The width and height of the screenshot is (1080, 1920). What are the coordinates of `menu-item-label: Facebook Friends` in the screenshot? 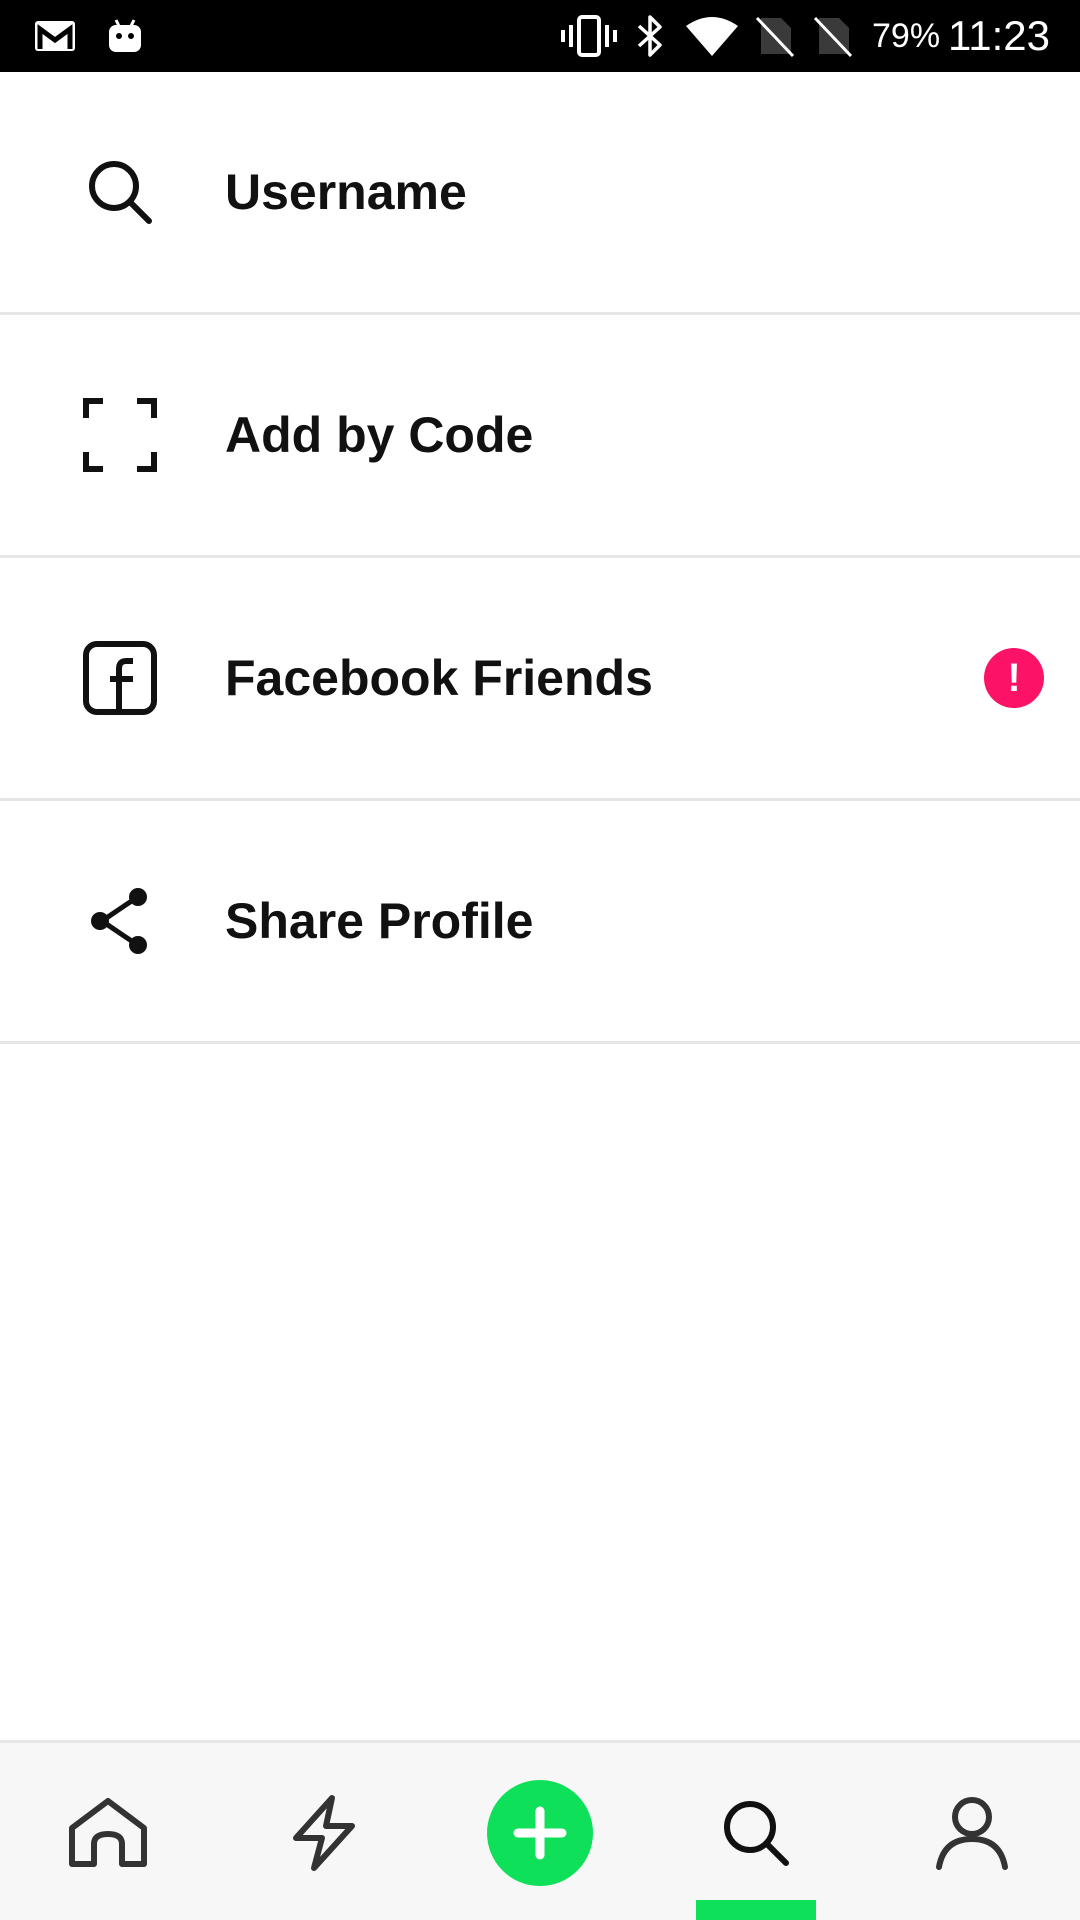 It's located at (439, 678).